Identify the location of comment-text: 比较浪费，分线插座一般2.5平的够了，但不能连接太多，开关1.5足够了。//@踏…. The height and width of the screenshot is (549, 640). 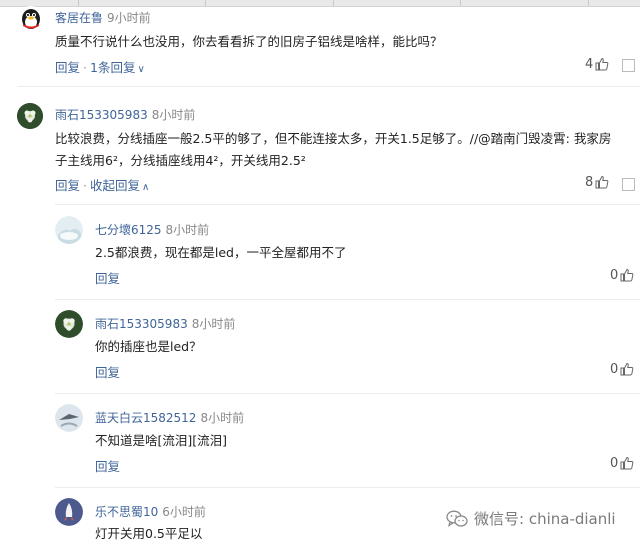
(347, 150).